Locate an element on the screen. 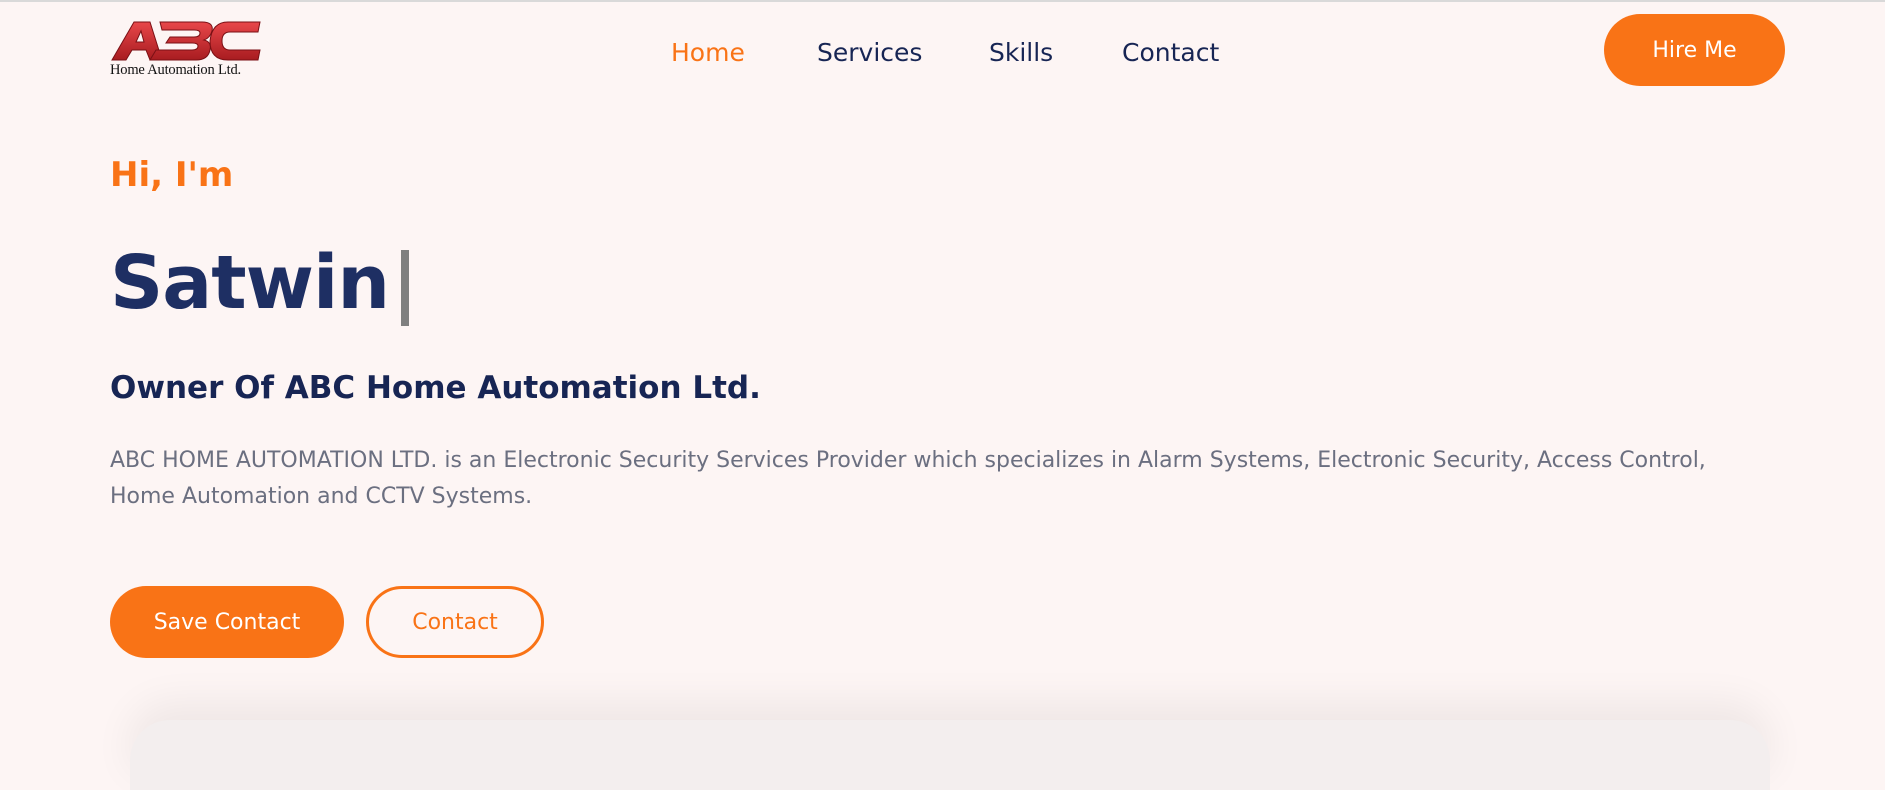 This screenshot has height=790, width=1885. logo: Home Automation Ltd. is located at coordinates (186, 50).